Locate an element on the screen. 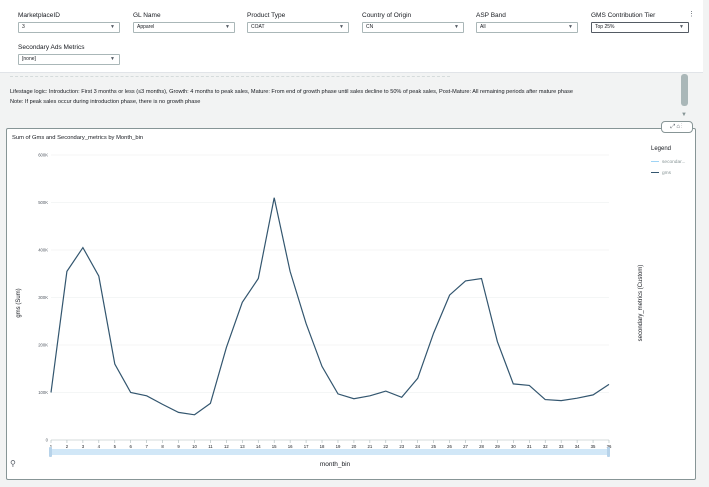 This screenshot has height=487, width=709. filter-secondary-ads: Secondary Ads Metrics [none] ▼ is located at coordinates (69, 54).